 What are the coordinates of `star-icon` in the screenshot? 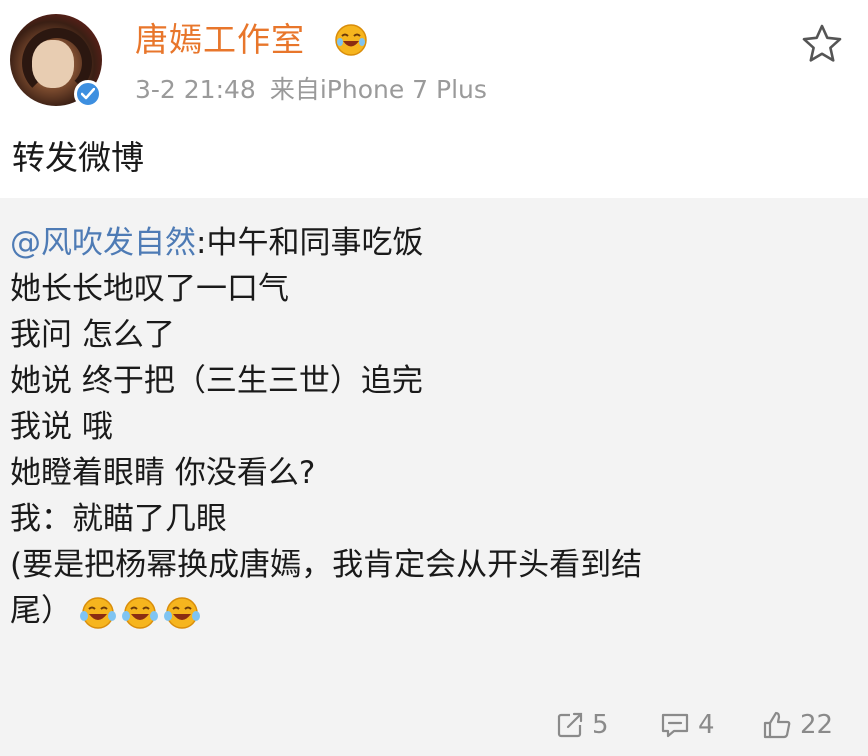 It's located at (822, 44).